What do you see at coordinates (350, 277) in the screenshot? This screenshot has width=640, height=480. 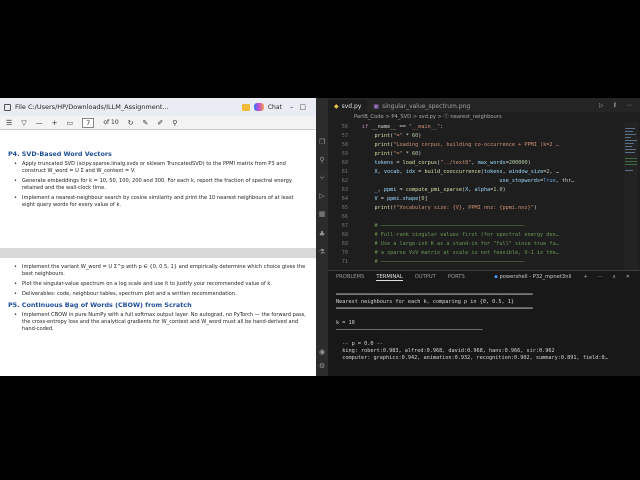 I see `tab-problems: PROBLEMS` at bounding box center [350, 277].